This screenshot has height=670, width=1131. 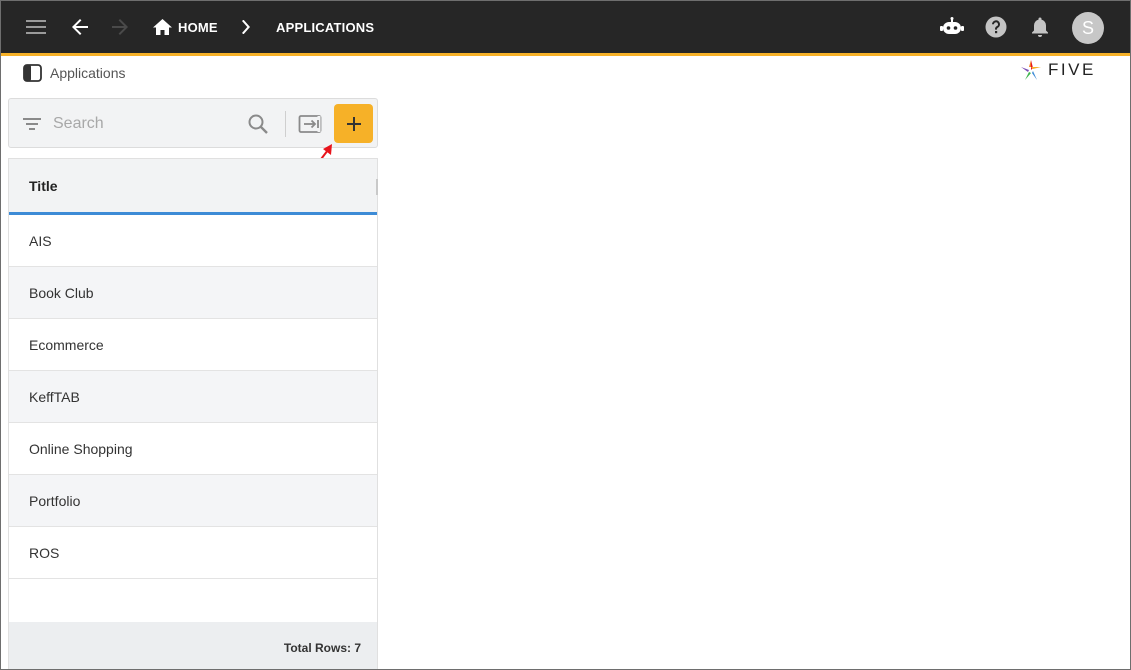 I want to click on list-item: Online Shopping, so click(x=193, y=449).